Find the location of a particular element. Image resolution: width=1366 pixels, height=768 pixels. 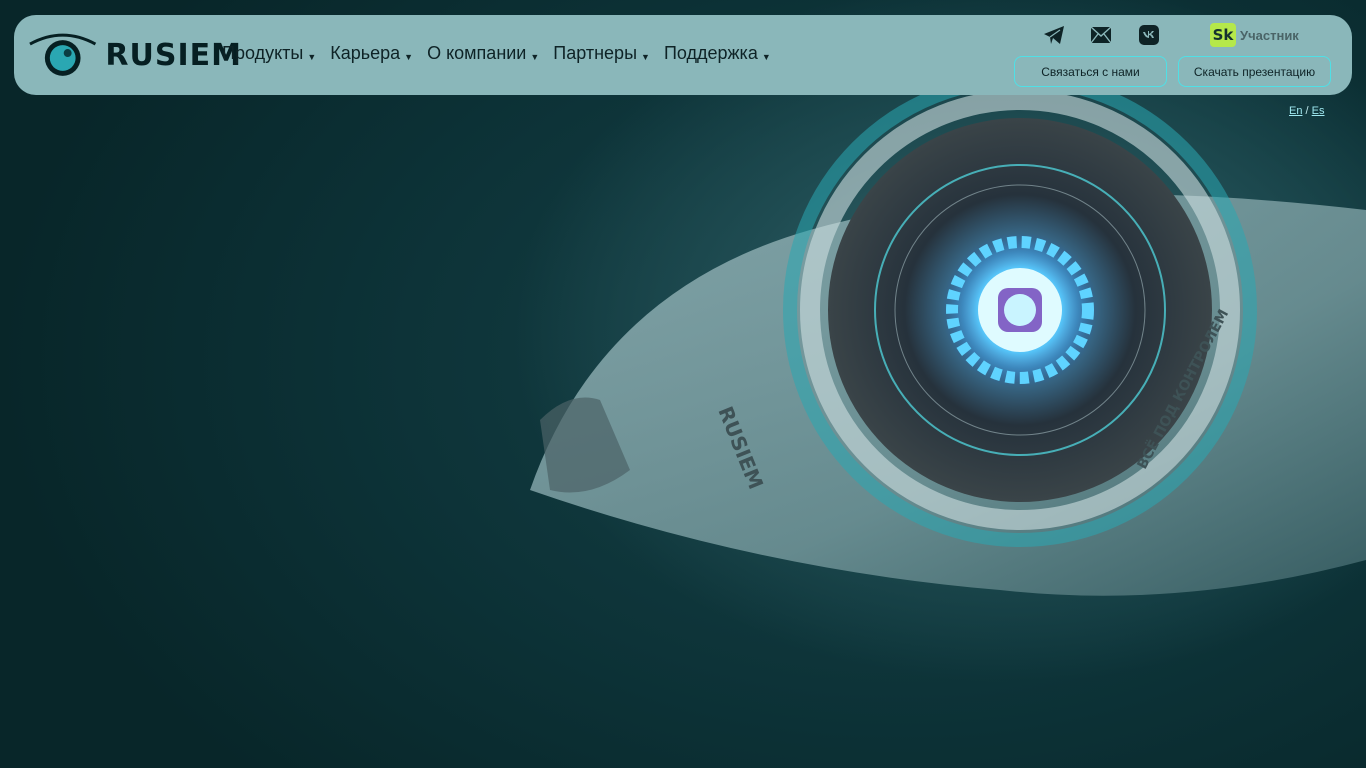

nav-career: Карьера ▼ is located at coordinates (371, 53).